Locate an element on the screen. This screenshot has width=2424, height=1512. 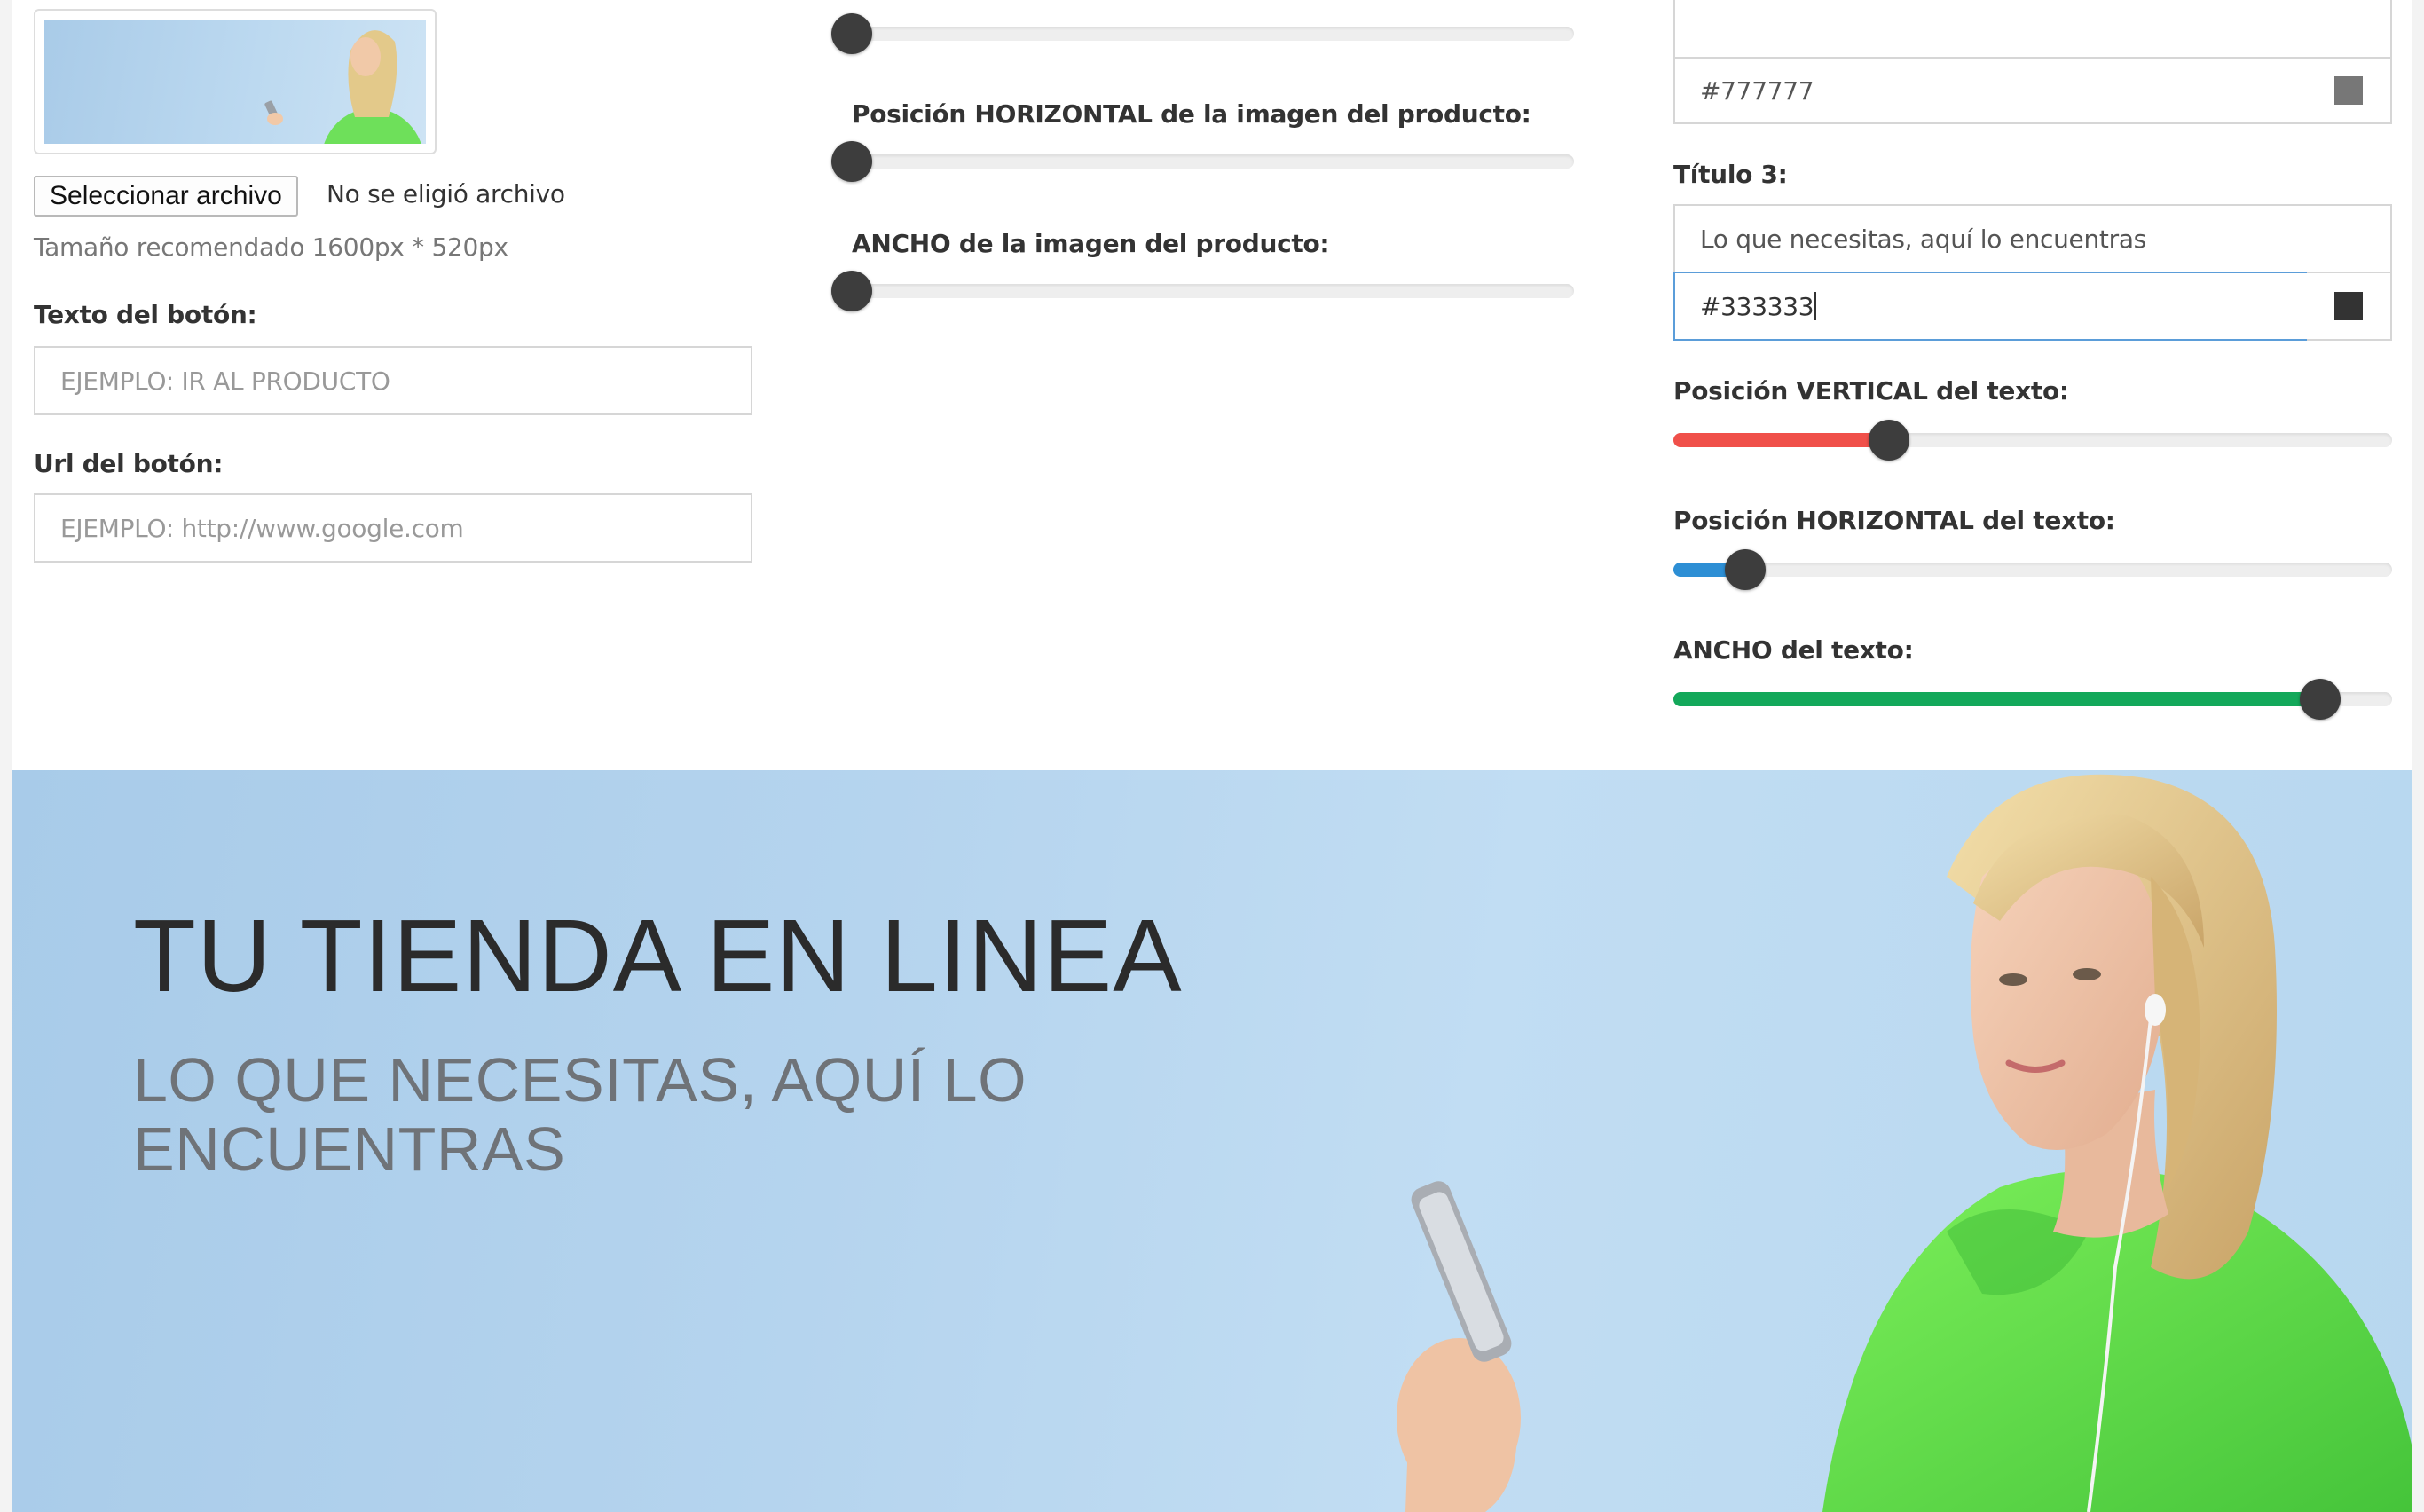
image-horizontal-slider-track is located at coordinates (1202, 161).